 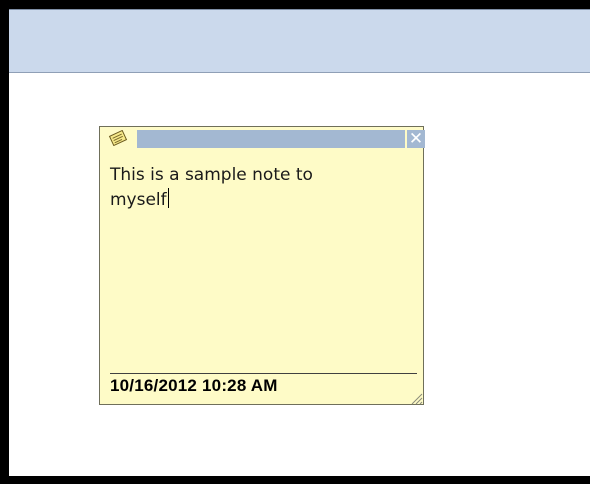 I want to click on note-text: This is a sample note to myself, so click(x=211, y=187).